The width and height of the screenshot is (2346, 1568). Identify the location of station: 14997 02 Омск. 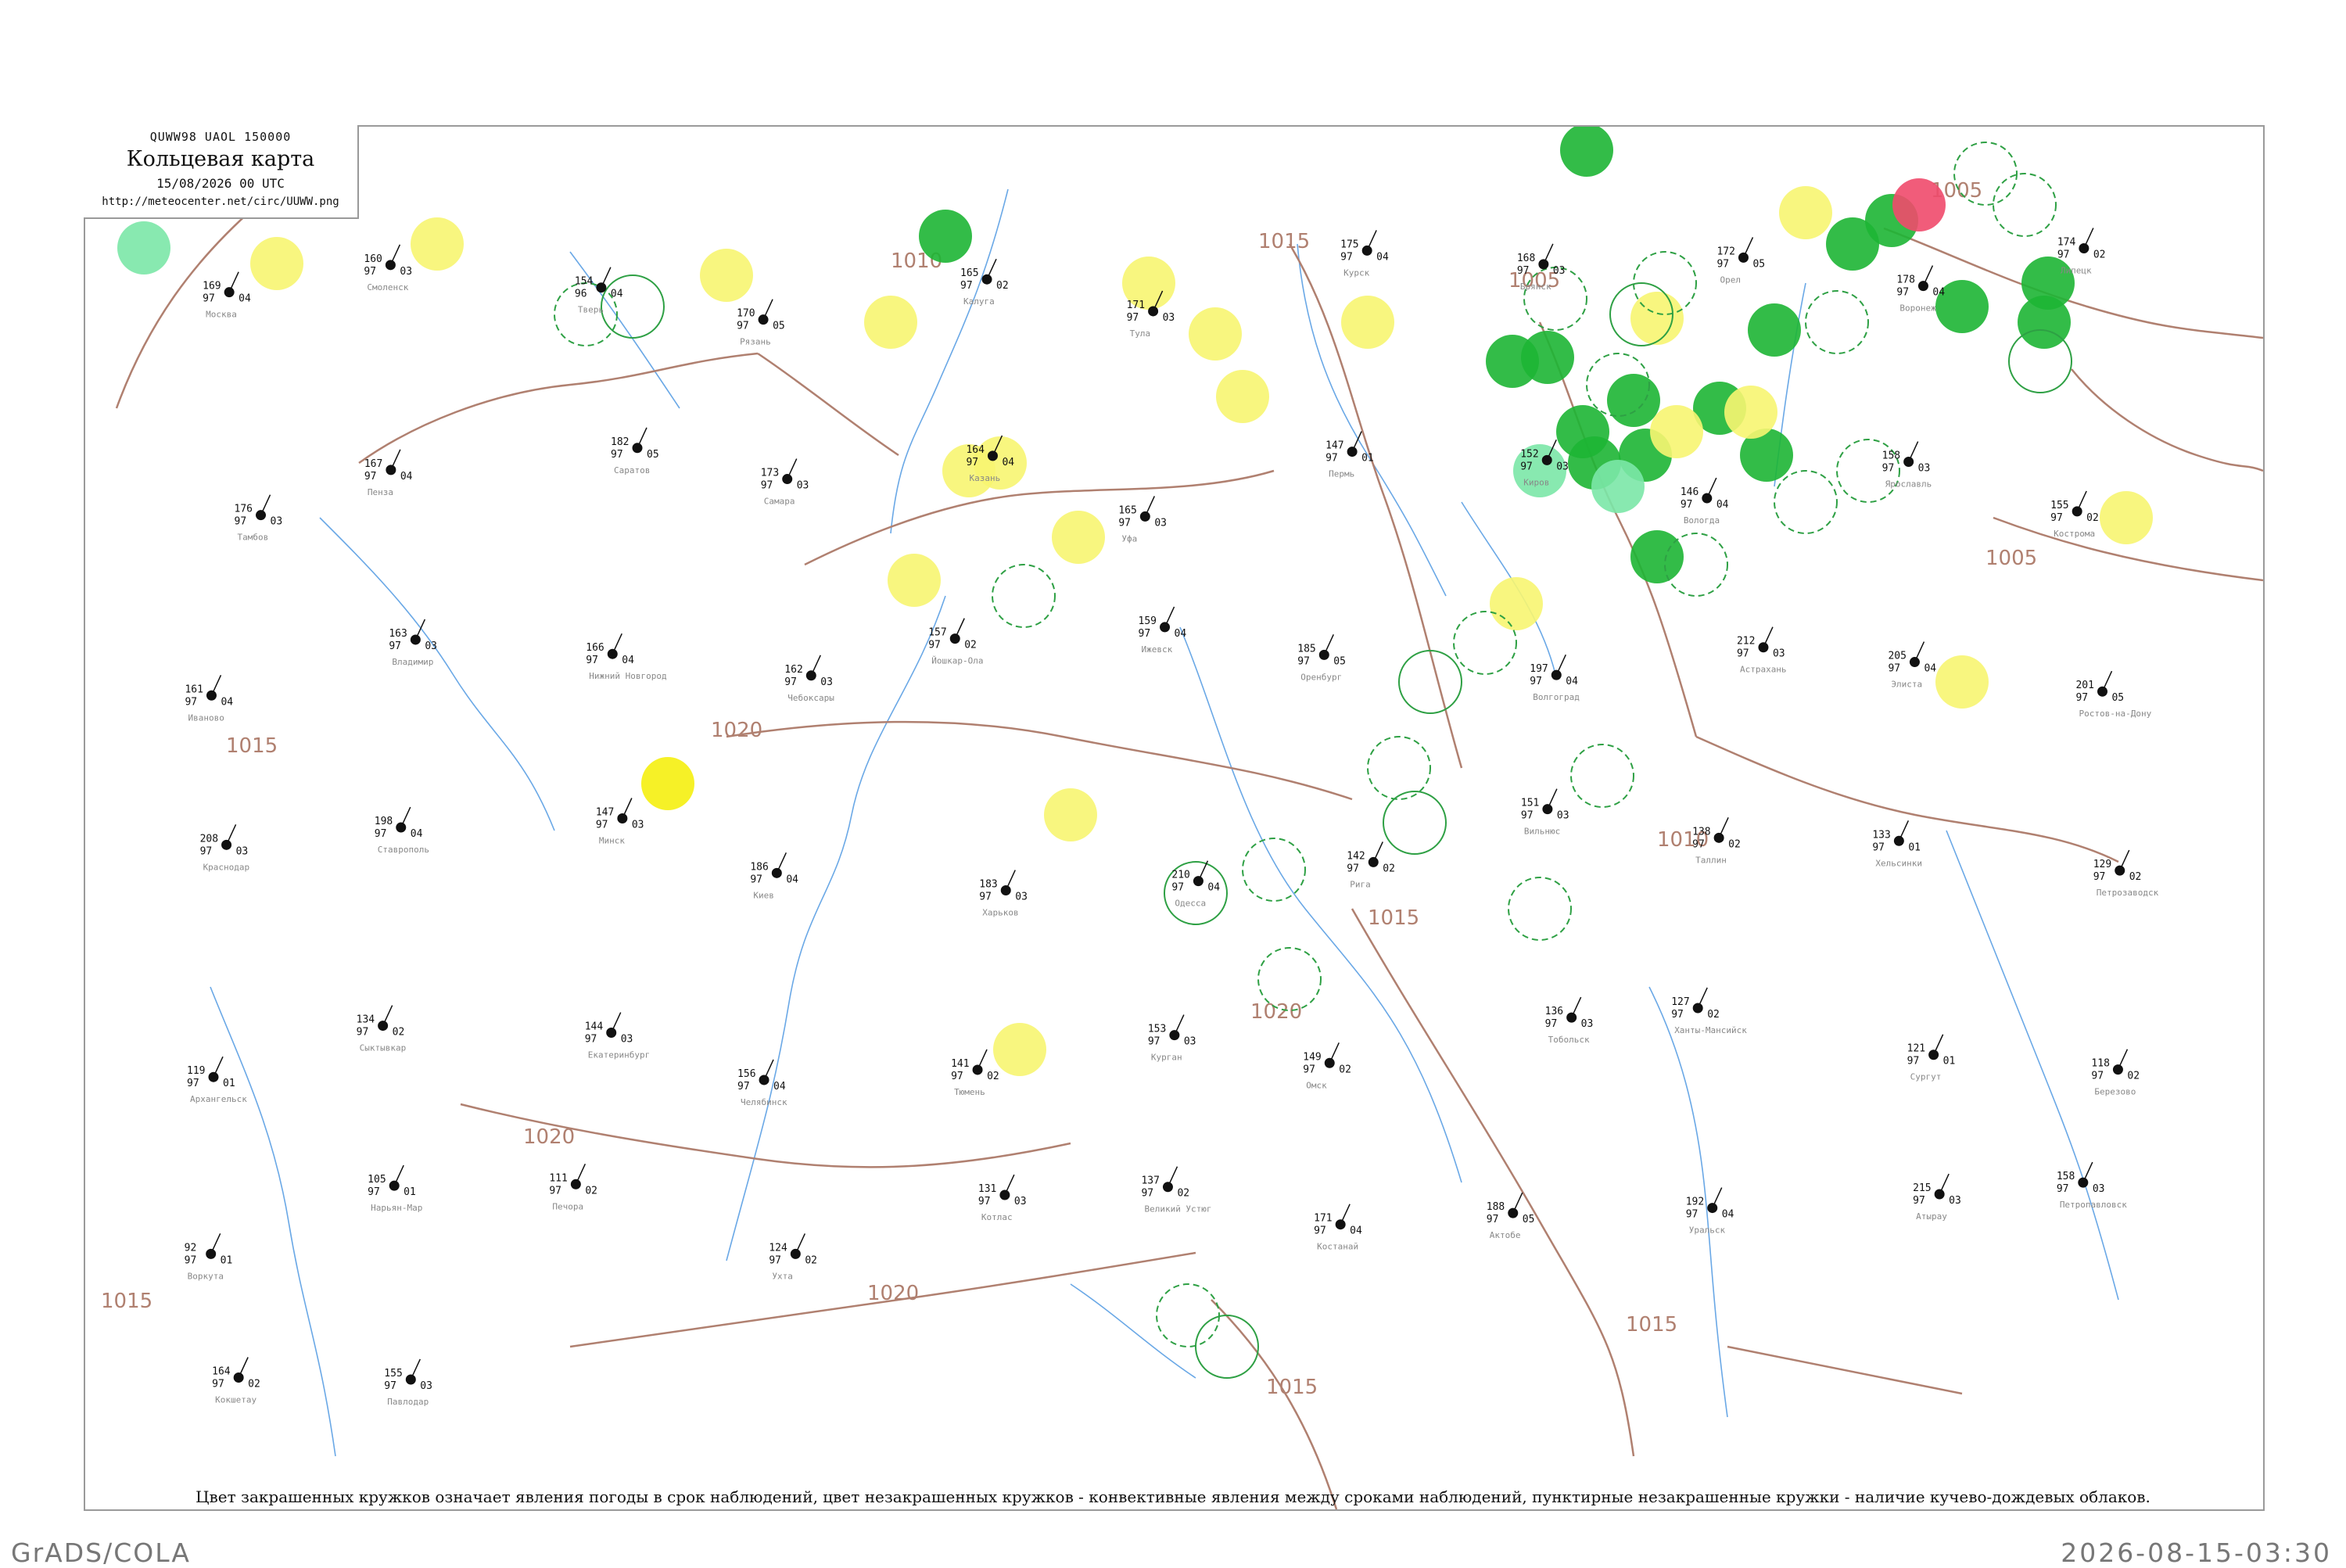
(1327, 1066).